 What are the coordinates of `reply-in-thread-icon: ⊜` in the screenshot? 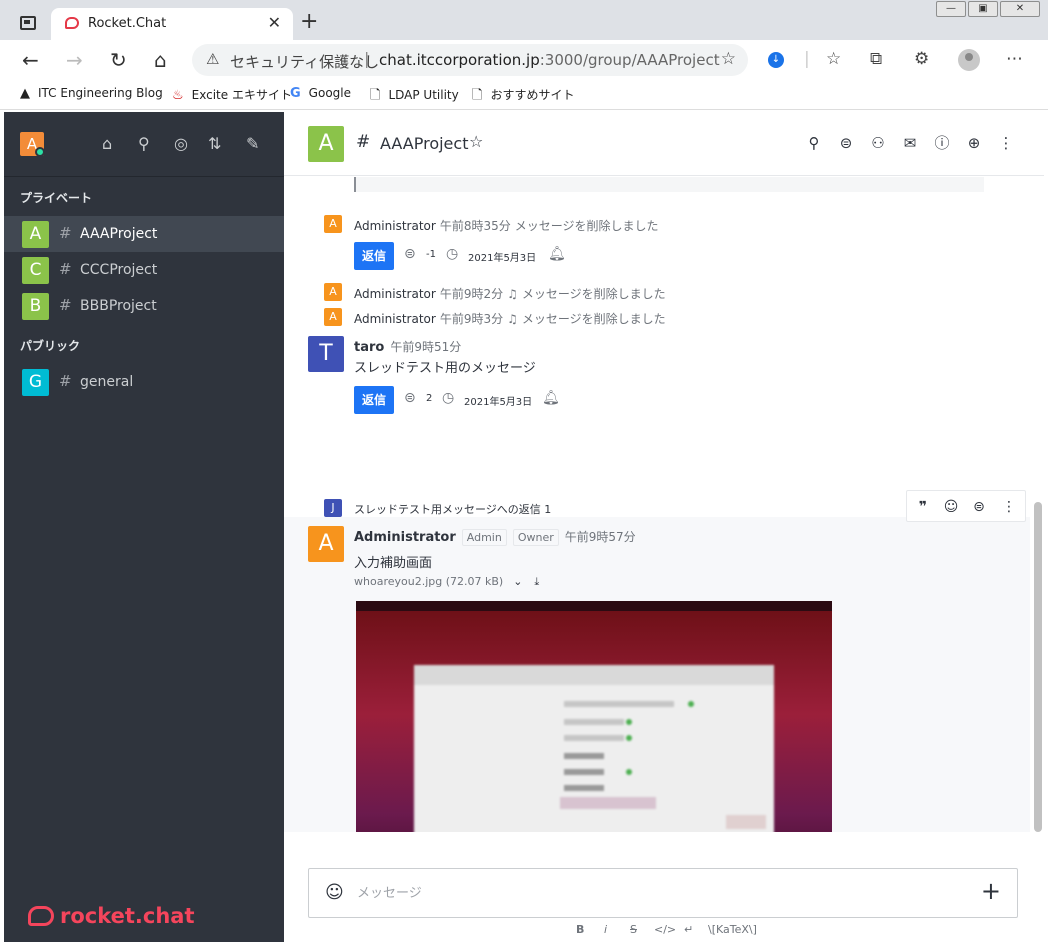 It's located at (979, 507).